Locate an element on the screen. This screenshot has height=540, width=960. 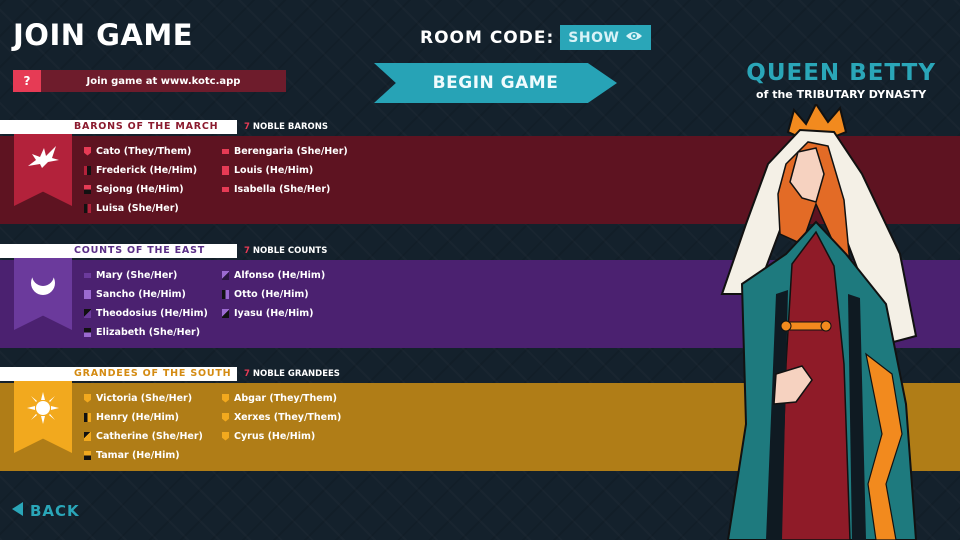
list-item: Luisa (She/Her) is located at coordinates (153, 208).